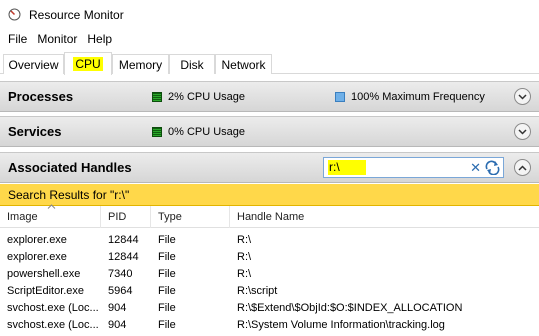 The width and height of the screenshot is (539, 336). What do you see at coordinates (41, 96) in the screenshot?
I see `processes-title: Processes` at bounding box center [41, 96].